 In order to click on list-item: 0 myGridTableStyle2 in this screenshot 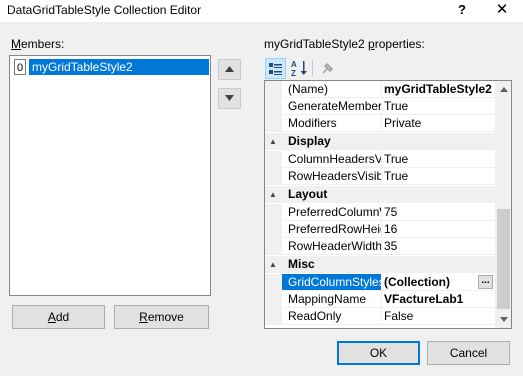, I will do `click(110, 67)`.